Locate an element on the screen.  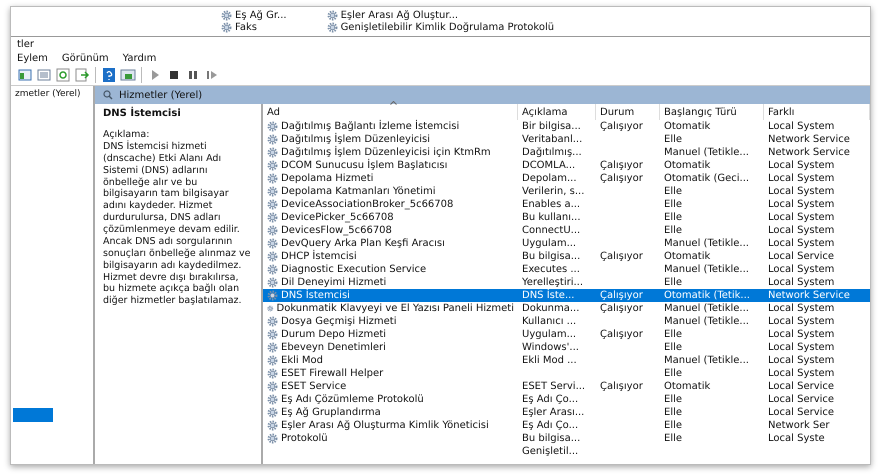
list-icon is located at coordinates (44, 75).